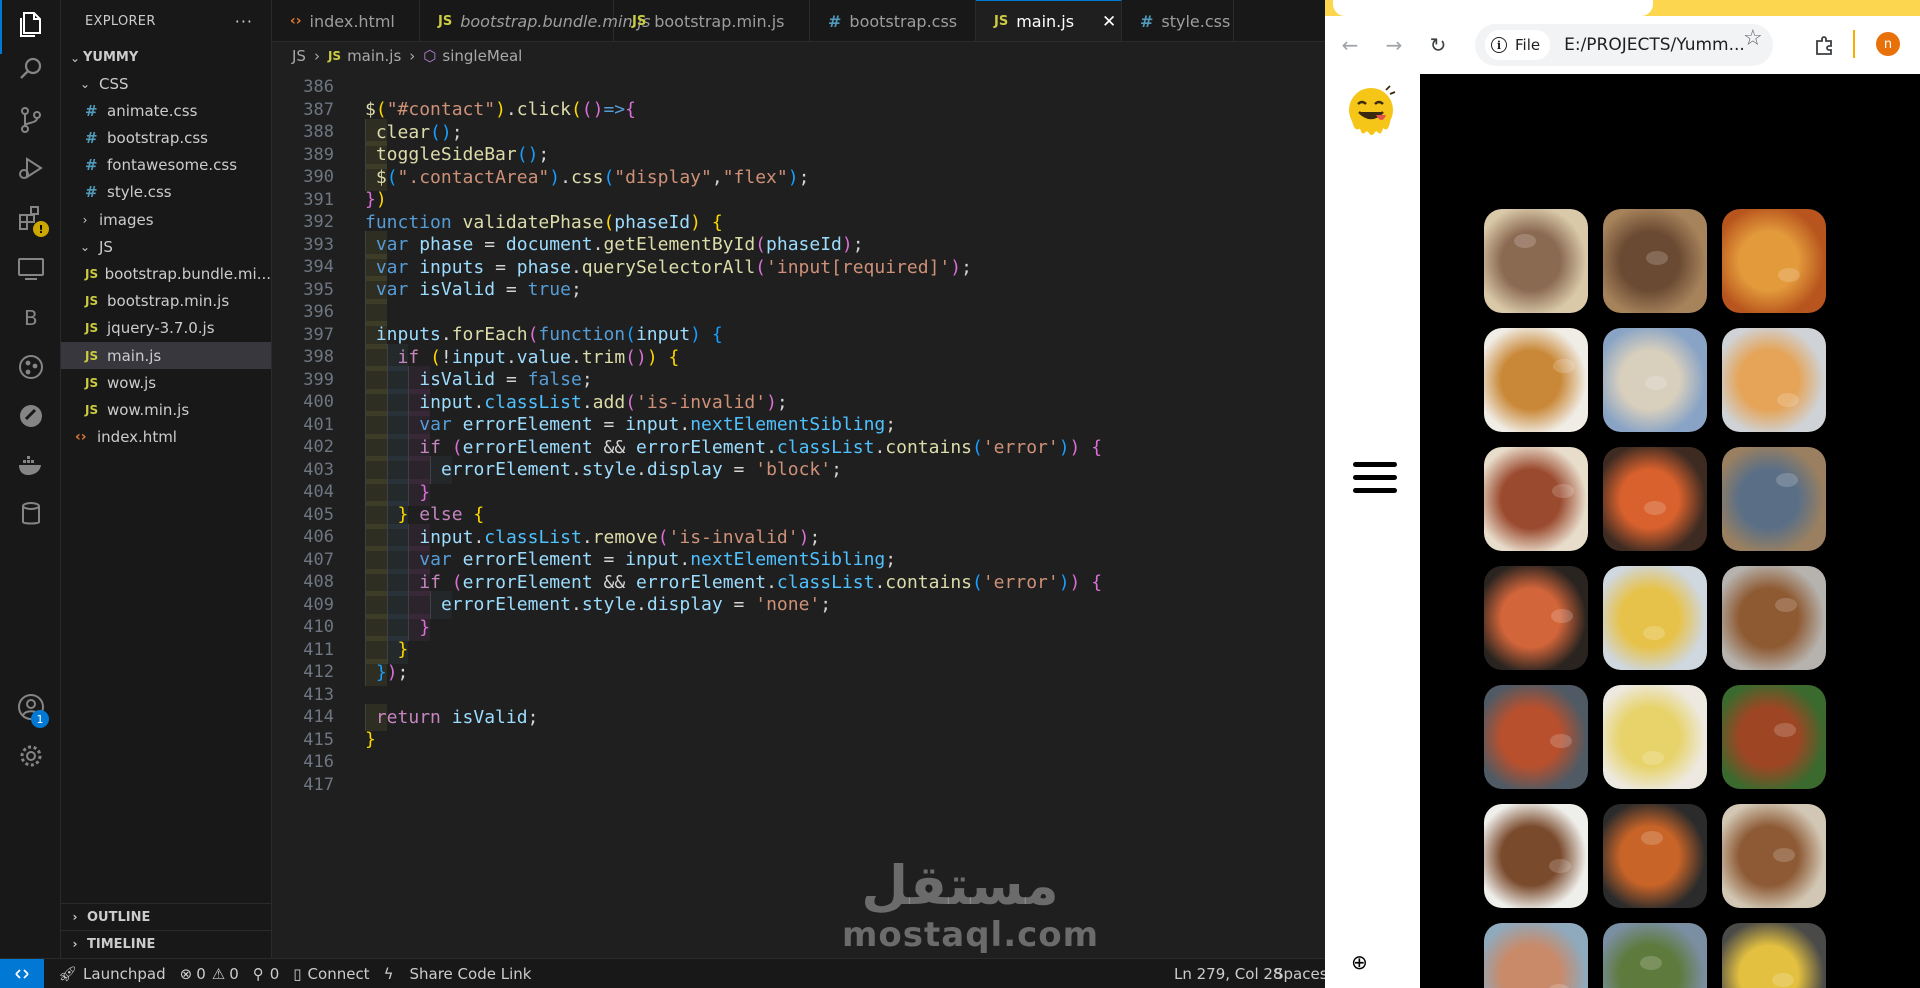 Image resolution: width=1920 pixels, height=988 pixels. I want to click on bootstrap-button: B, so click(30, 319).